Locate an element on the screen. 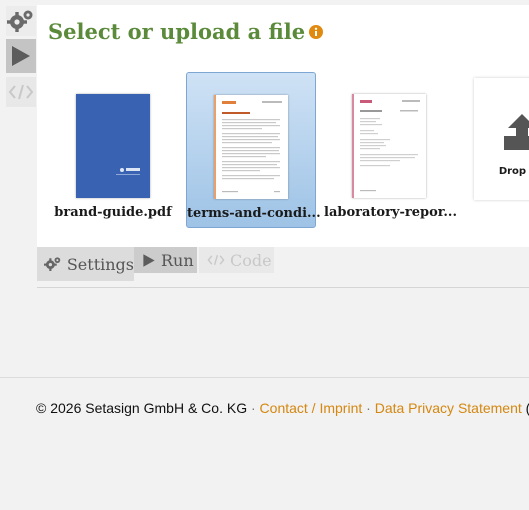 The height and width of the screenshot is (510, 529). file-item-brand-guide: brand-guide.pdf is located at coordinates (113, 150).